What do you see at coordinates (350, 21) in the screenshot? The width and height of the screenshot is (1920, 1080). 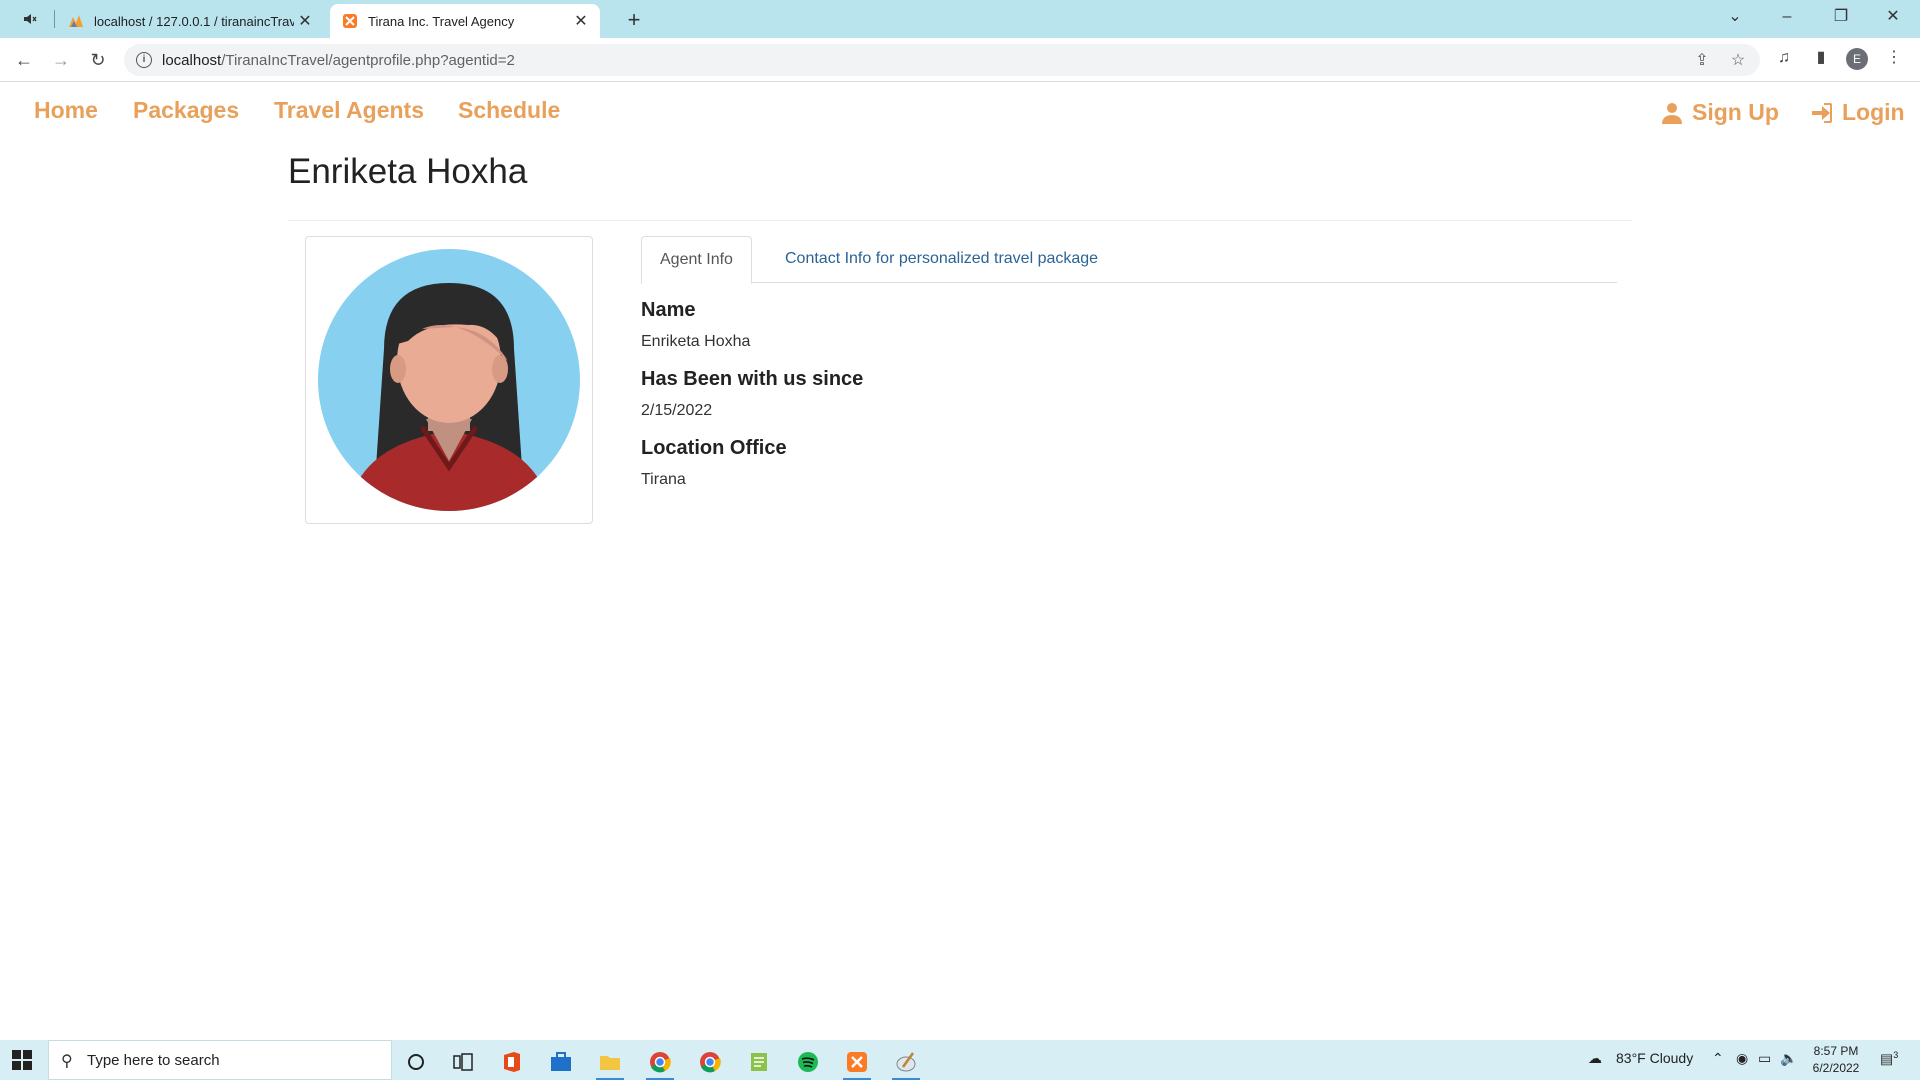 I see `xampp-icon` at bounding box center [350, 21].